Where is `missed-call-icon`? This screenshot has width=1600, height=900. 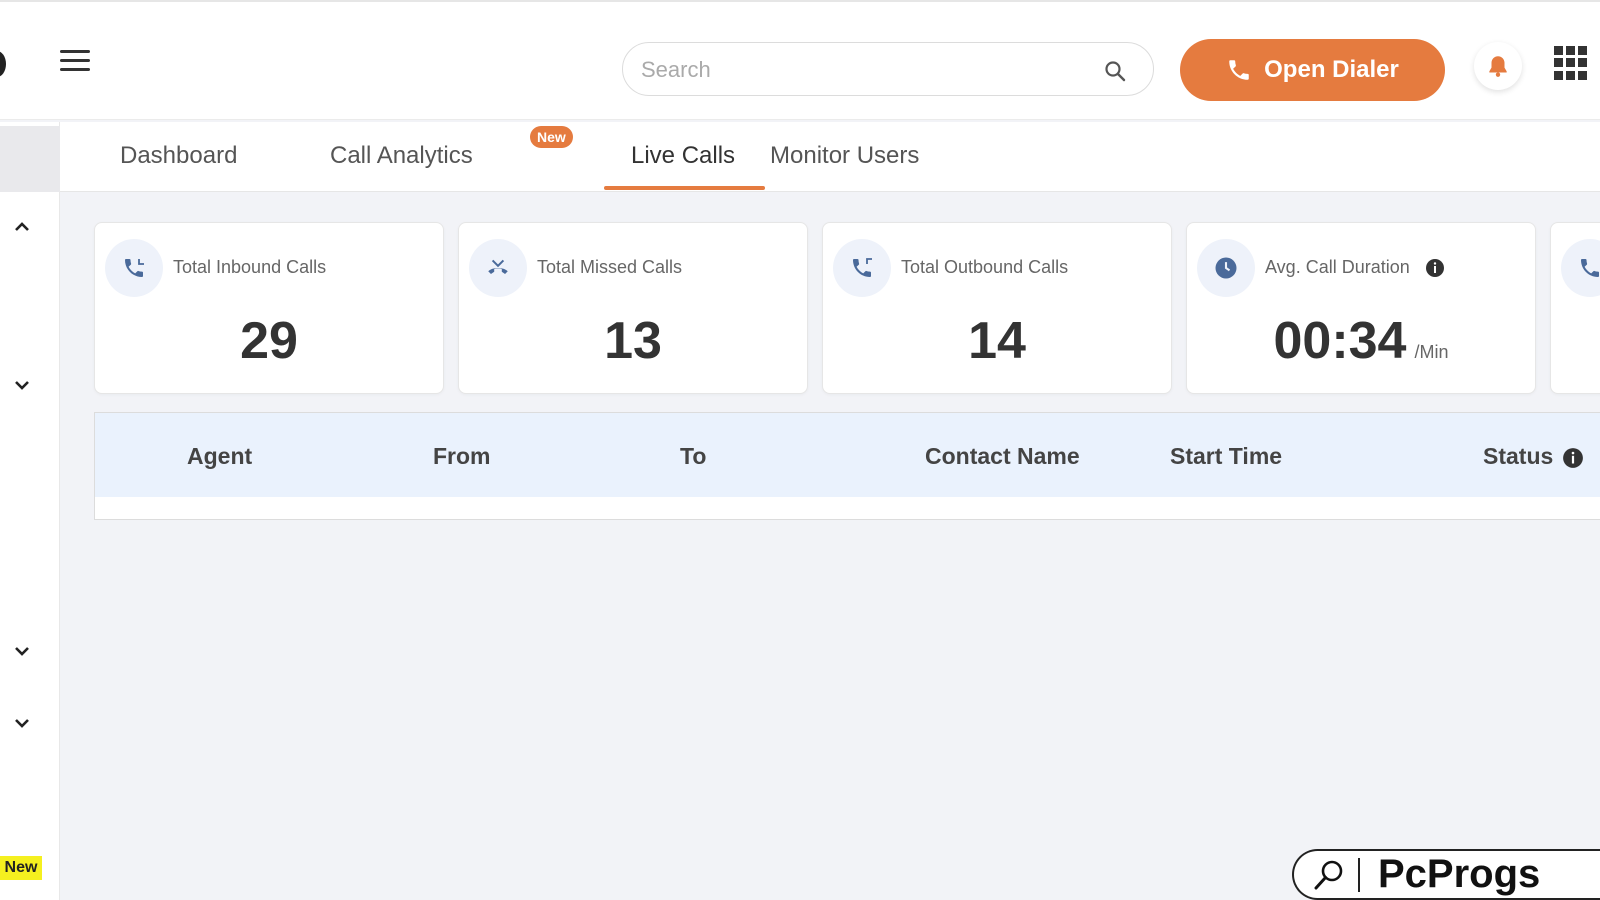
missed-call-icon is located at coordinates (498, 268).